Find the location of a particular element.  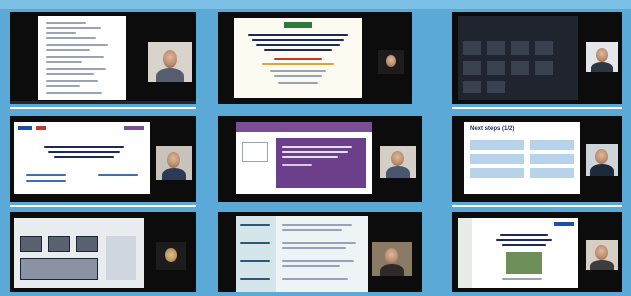

taskbar is located at coordinates (103, 102).